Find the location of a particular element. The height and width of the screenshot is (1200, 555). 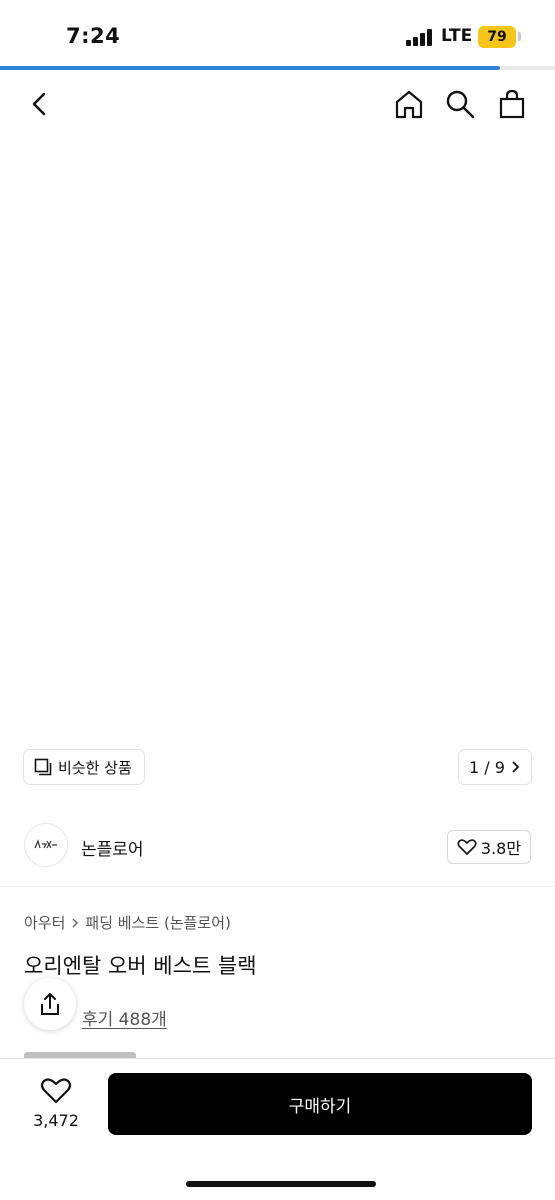

breadcrumb-category: 아우터 is located at coordinates (44, 922).